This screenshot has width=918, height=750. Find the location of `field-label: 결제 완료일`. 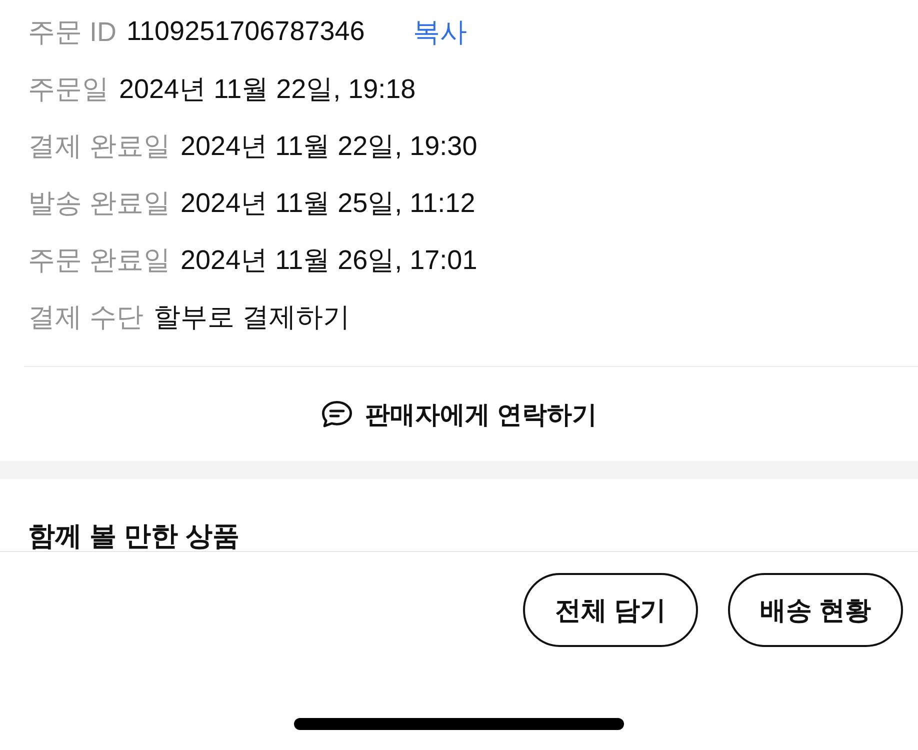

field-label: 결제 완료일 is located at coordinates (99, 146).